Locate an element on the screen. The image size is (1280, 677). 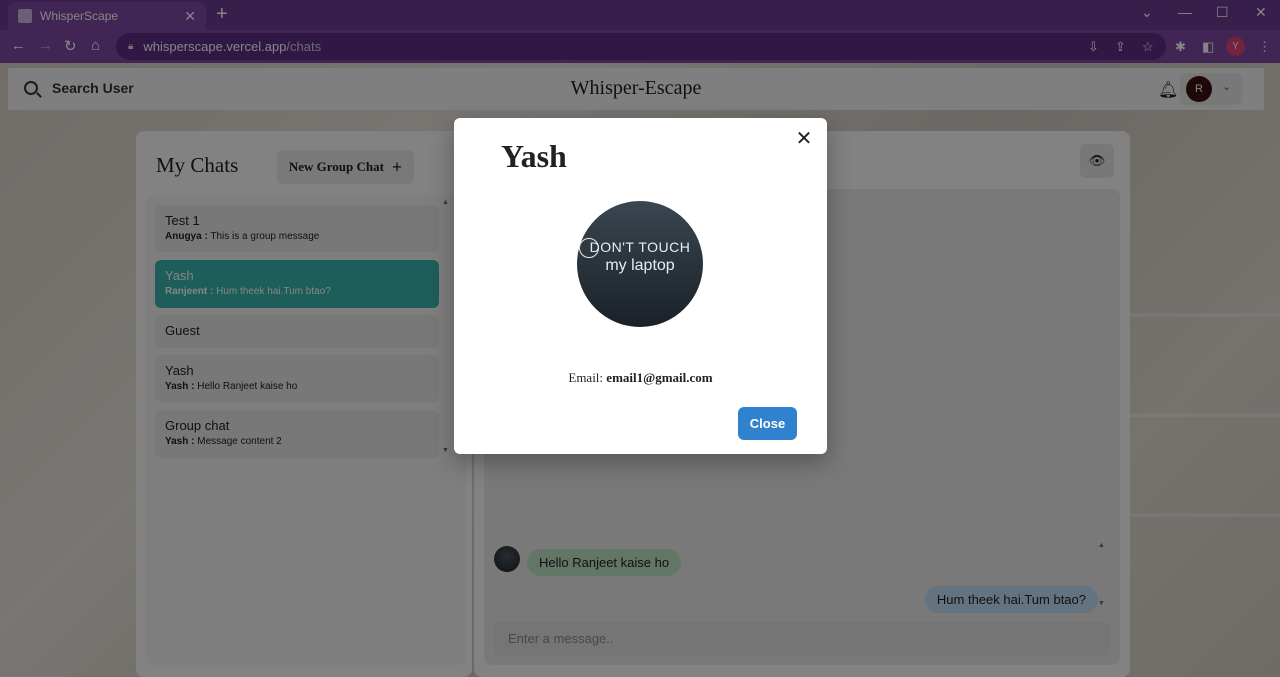
profile-picture: DON'T TOUCH my laptop is located at coordinates (640, 264).